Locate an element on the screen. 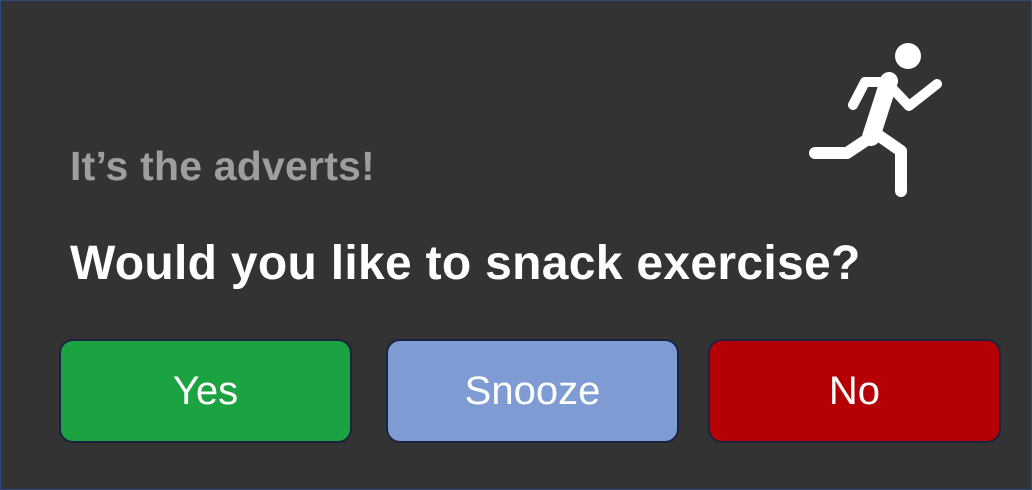 Image resolution: width=1032 pixels, height=490 pixels. dialog-question: Would you like to snack exercise? is located at coordinates (465, 263).